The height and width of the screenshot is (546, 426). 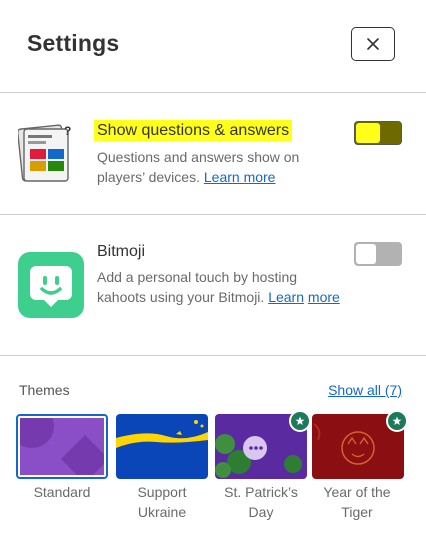 What do you see at coordinates (193, 130) in the screenshot?
I see `setting-title-questions: Show questions & answers` at bounding box center [193, 130].